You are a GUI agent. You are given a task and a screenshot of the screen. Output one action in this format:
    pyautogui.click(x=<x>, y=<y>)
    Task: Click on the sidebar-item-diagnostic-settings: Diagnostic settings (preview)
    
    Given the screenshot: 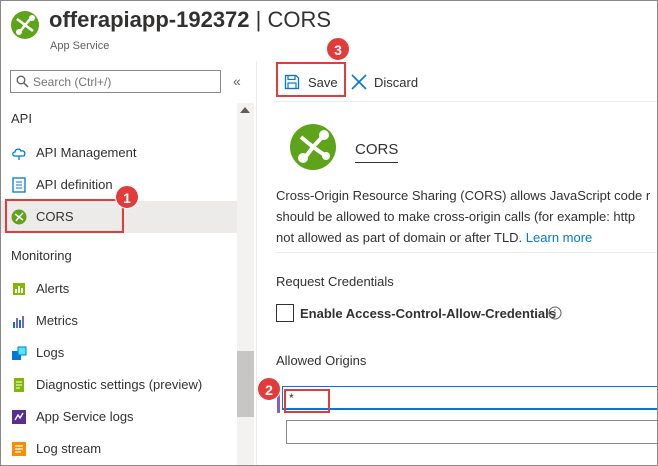 What is the action you would take?
    pyautogui.click(x=119, y=385)
    